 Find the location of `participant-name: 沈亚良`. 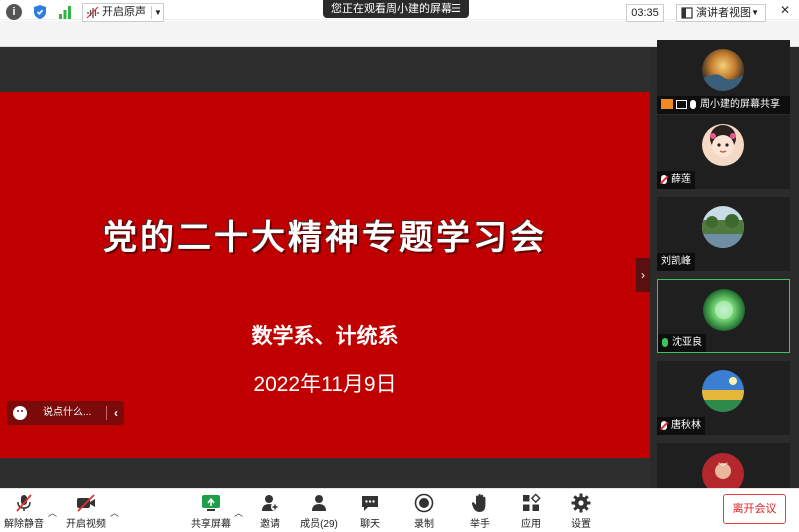

participant-name: 沈亚良 is located at coordinates (687, 342).